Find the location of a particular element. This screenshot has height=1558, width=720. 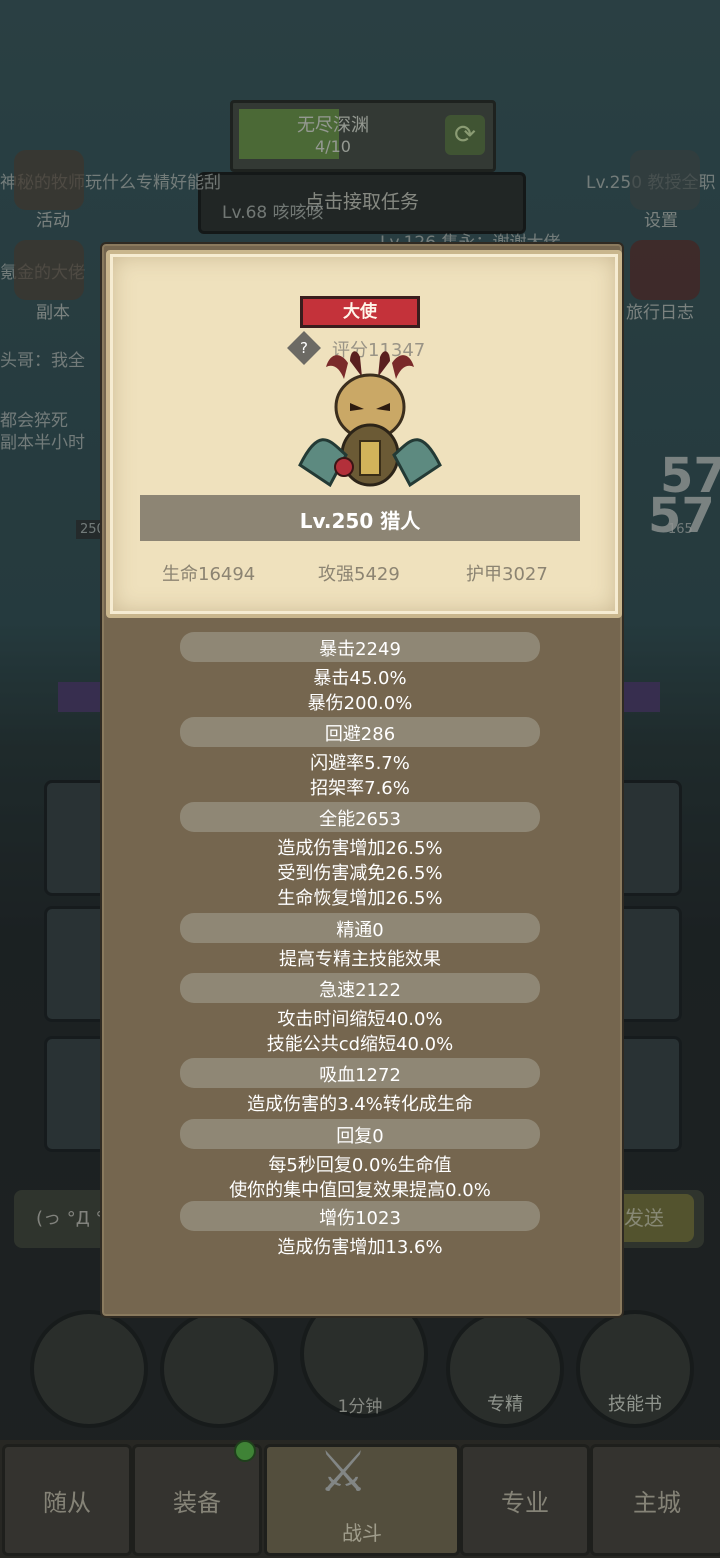

stat-detail: 攻击时间缩短40.0% is located at coordinates (360, 1019).